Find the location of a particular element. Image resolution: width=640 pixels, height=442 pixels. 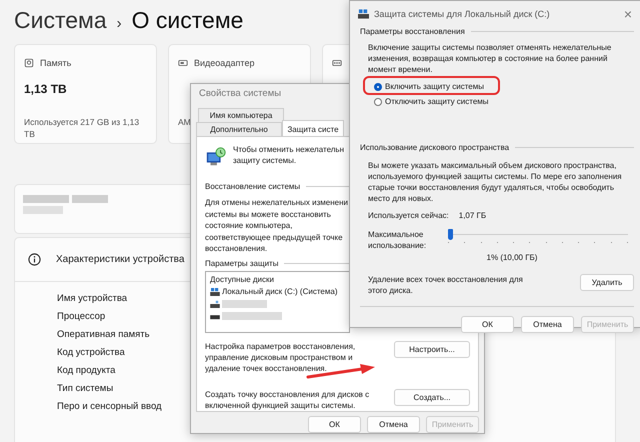

description-text: системы вы можете восстановить is located at coordinates (268, 214).